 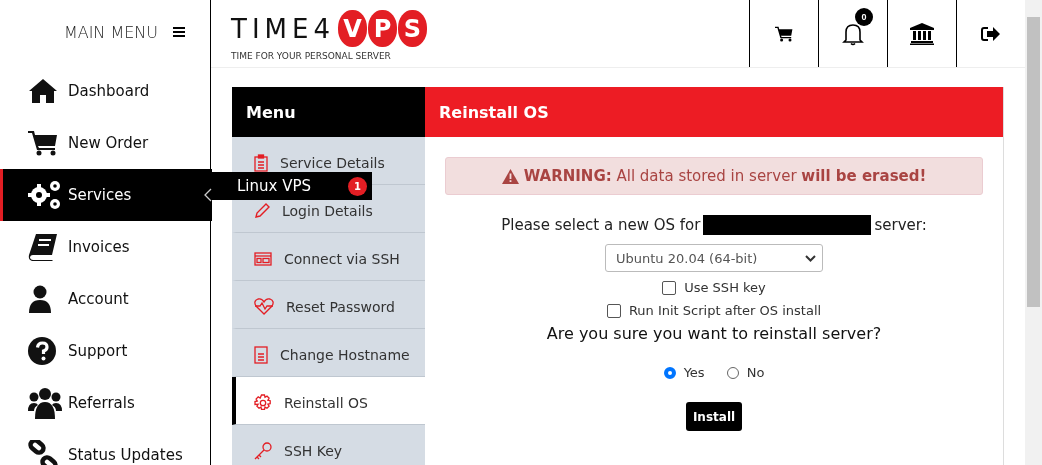 What do you see at coordinates (725, 287) in the screenshot?
I see `checkbox-label: Use SSH key` at bounding box center [725, 287].